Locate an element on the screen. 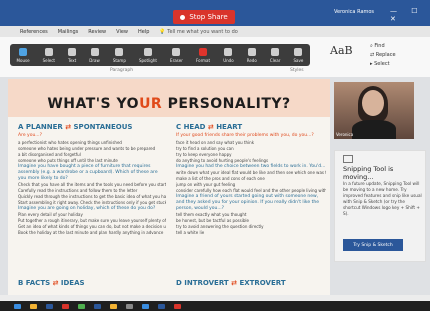  tool-label: Undo is located at coordinates (228, 60).